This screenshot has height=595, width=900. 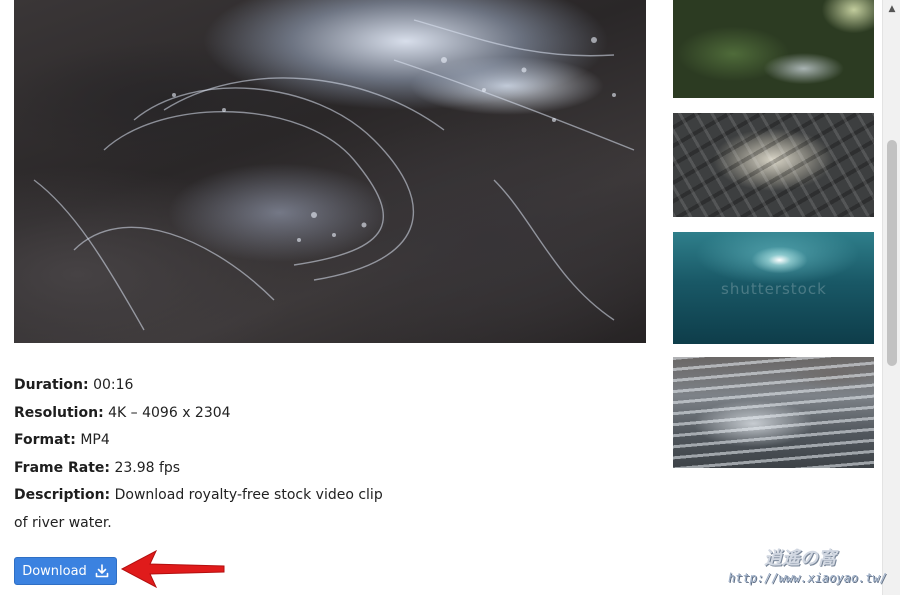 I want to click on scroll-up-arrow-icon: ▲, so click(x=891, y=9).